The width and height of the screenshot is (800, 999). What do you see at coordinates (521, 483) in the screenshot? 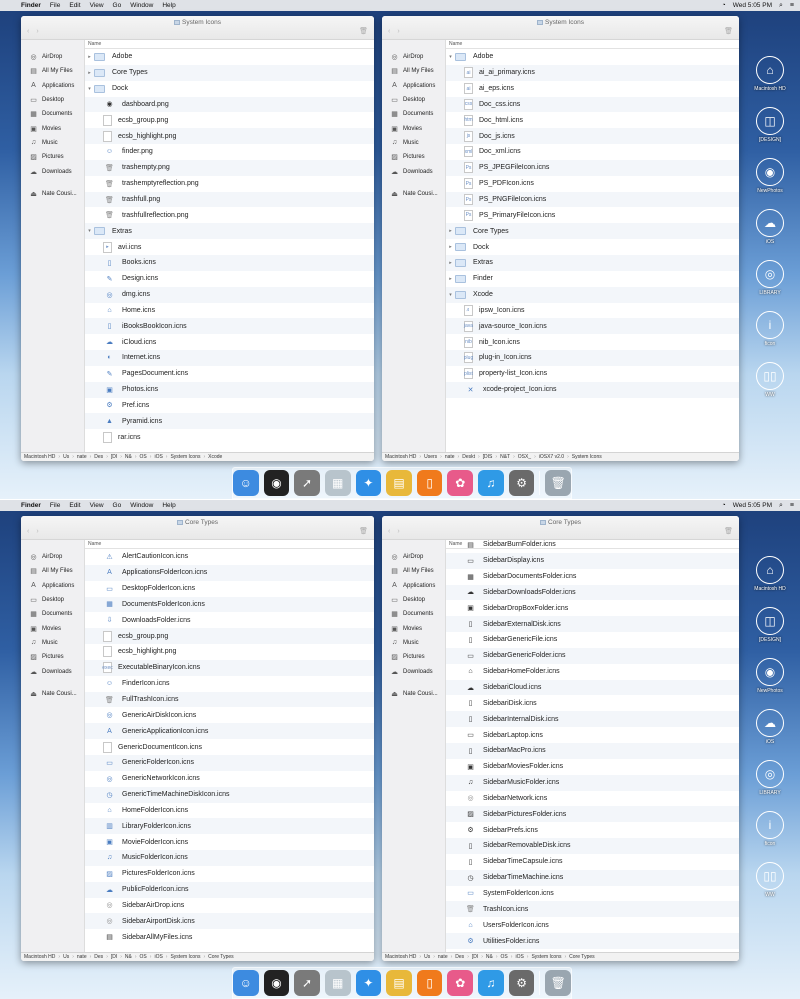
I see `dock-system-preferences-icon: ⚙` at bounding box center [521, 483].